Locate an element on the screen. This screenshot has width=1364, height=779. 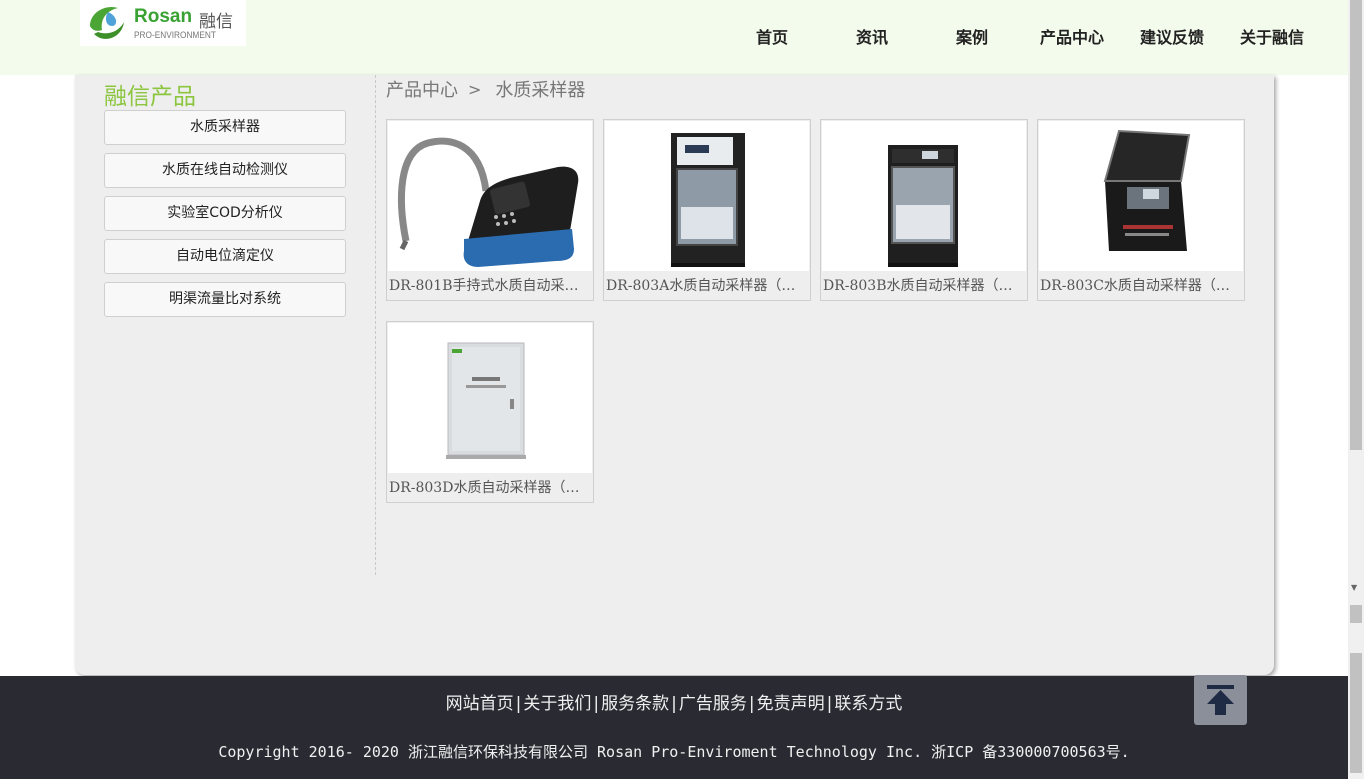
nav-cases: 案例 is located at coordinates (972, 36).